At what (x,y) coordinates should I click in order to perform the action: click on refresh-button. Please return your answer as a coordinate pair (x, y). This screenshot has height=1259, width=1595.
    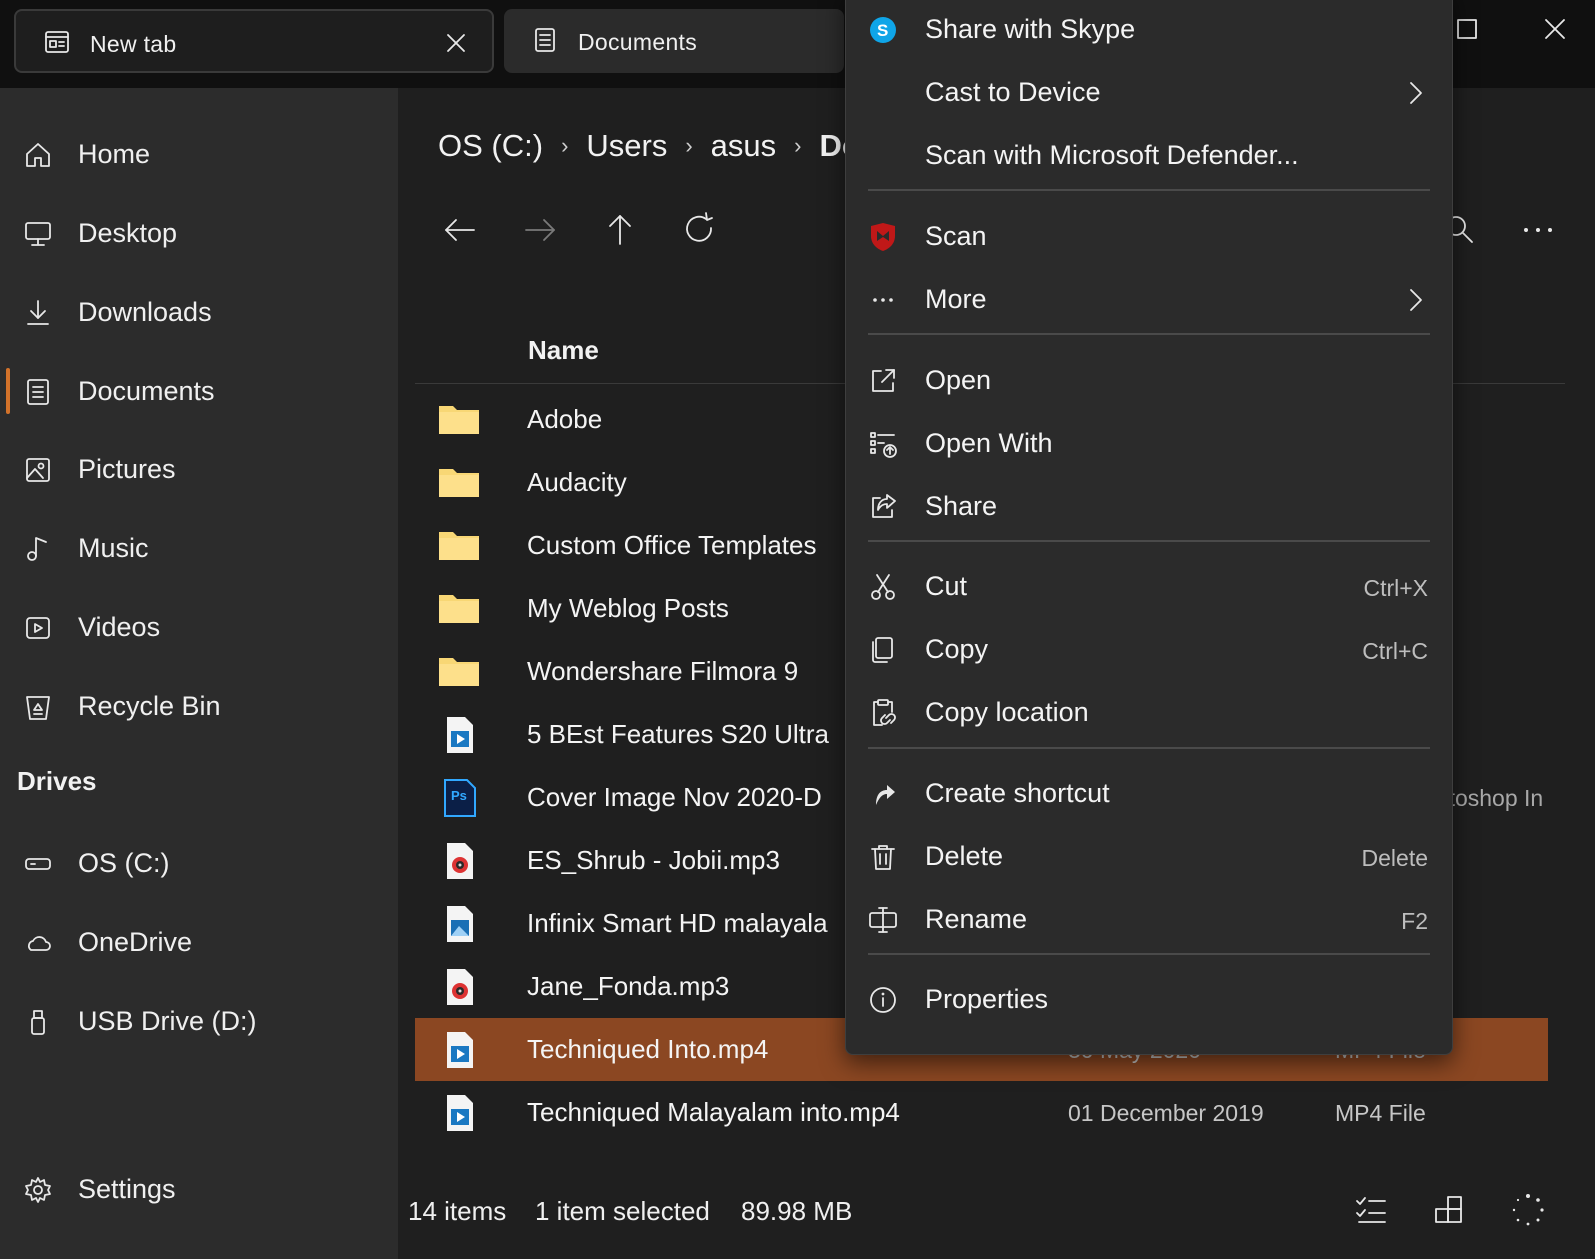
    Looking at the image, I should click on (700, 230).